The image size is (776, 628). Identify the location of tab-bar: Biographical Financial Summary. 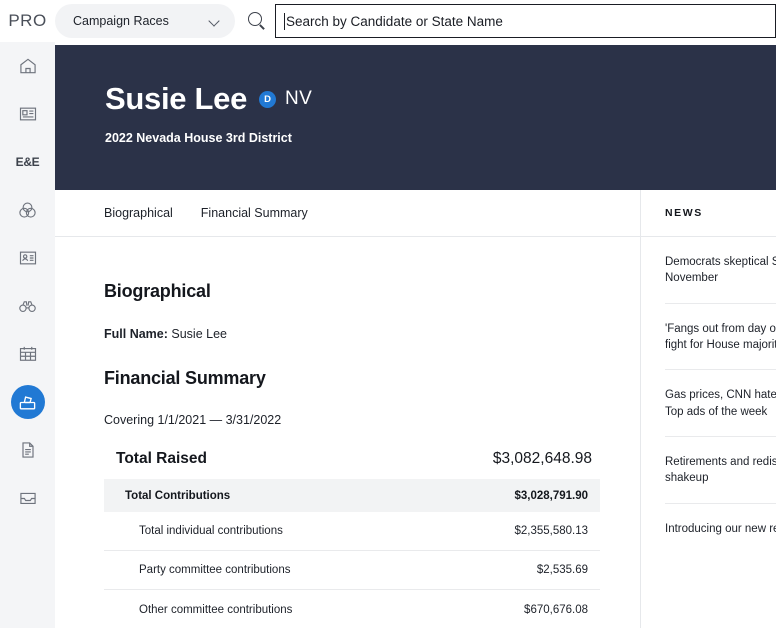
(347, 213).